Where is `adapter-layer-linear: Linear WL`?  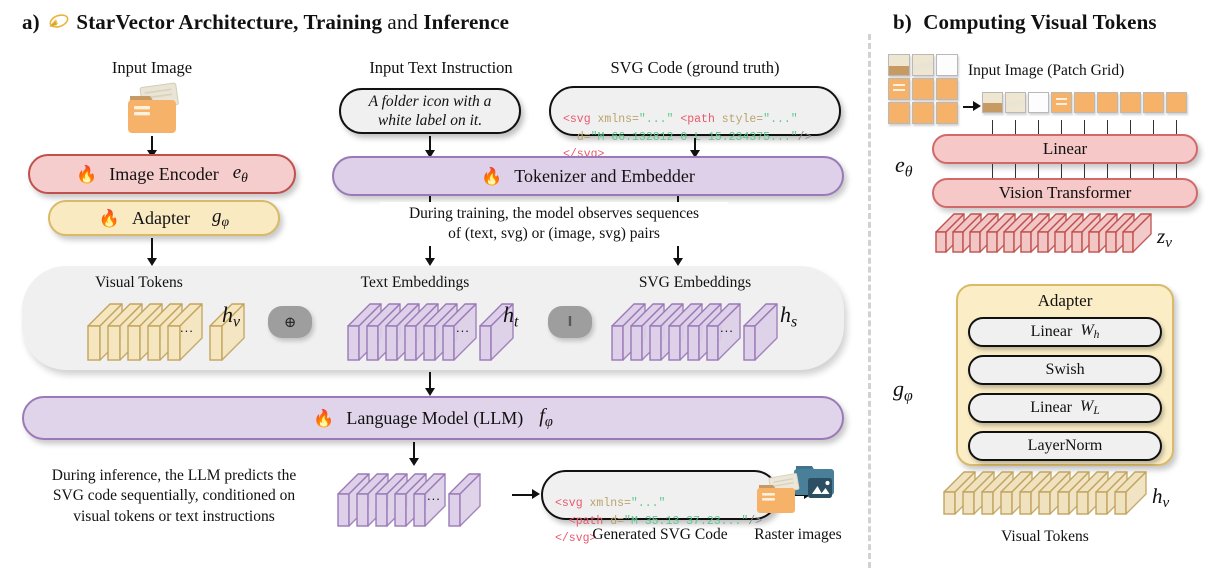
adapter-layer-linear: Linear WL is located at coordinates (1065, 408).